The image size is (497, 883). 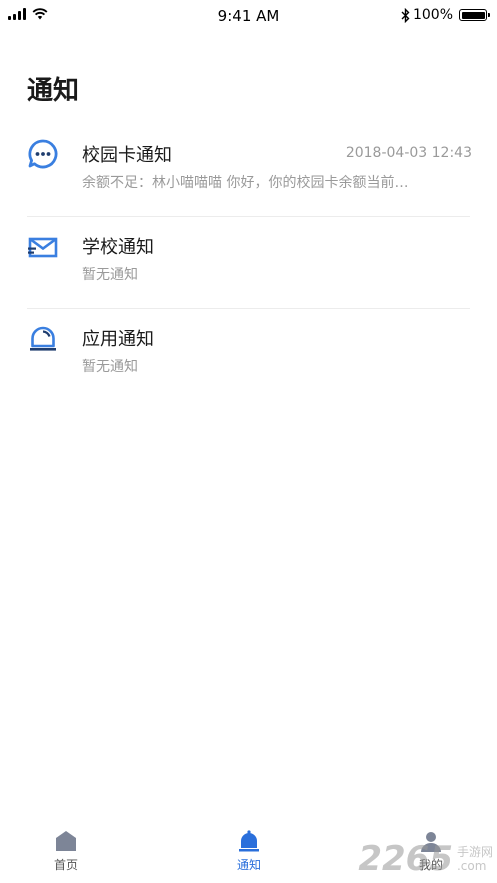 I want to click on notification-item-school: 学校通知 暂无通知, so click(x=248, y=263).